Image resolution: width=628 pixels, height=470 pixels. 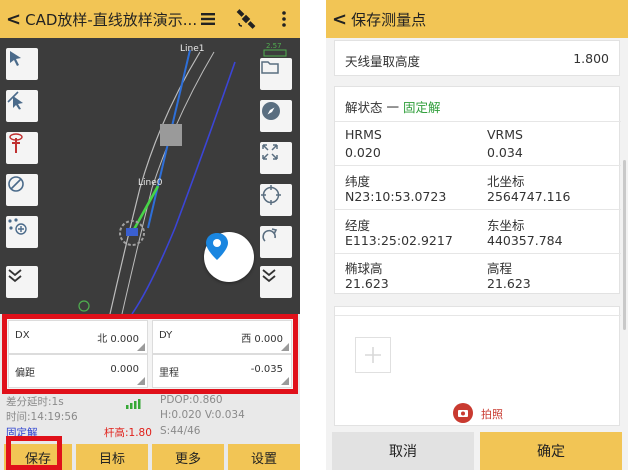 I want to click on hrms-label: HRMS, so click(x=363, y=134).